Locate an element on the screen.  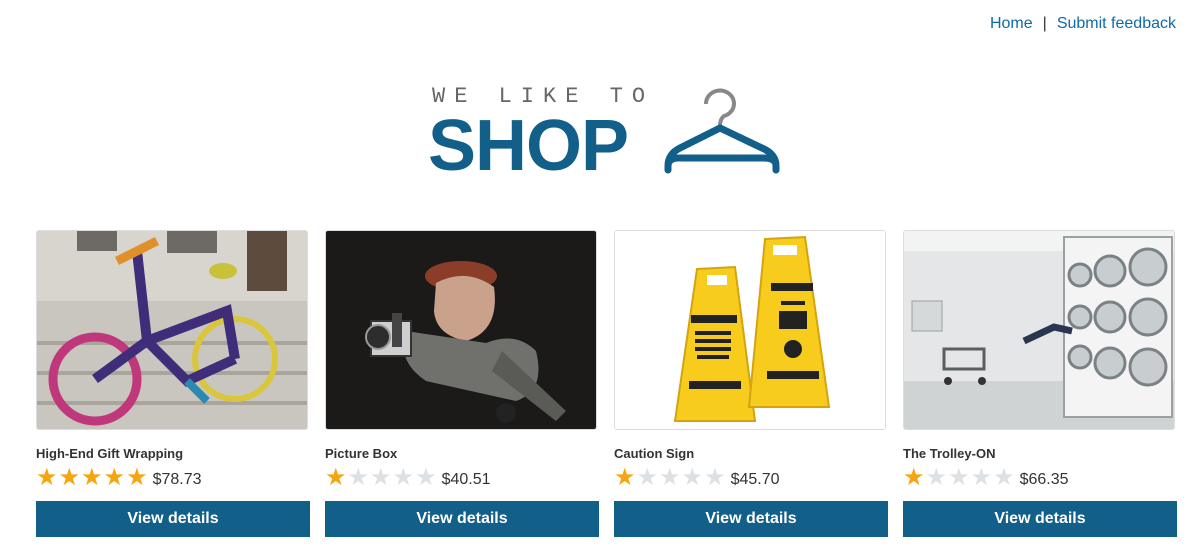
product-rating: ★★★★★ $78.73 is located at coordinates (173, 478).